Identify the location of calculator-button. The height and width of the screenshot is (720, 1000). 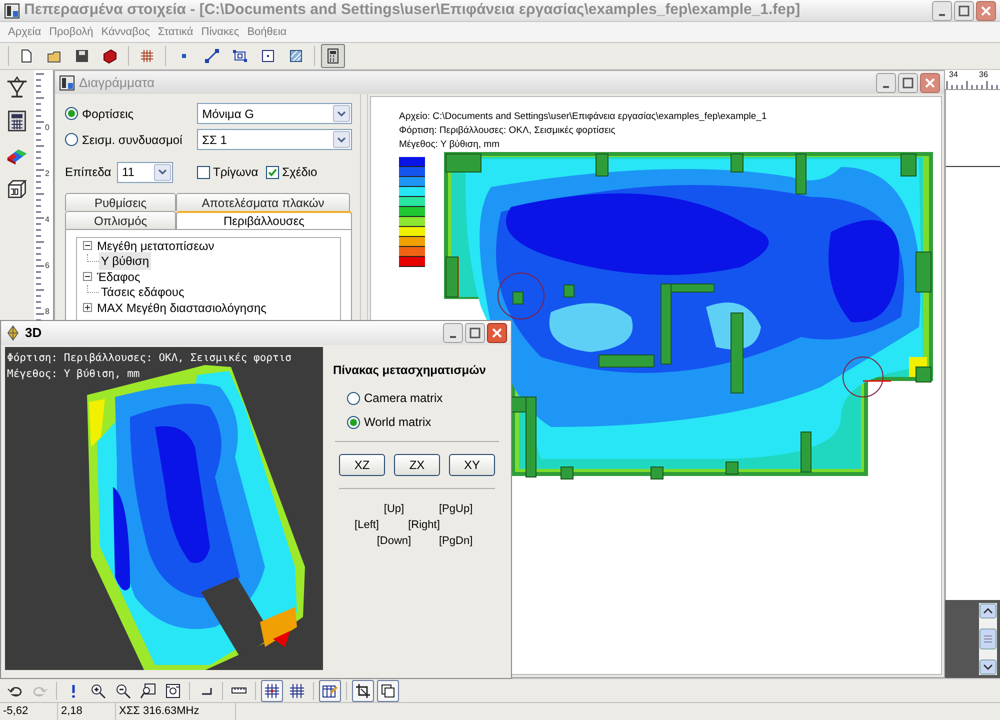
(333, 56).